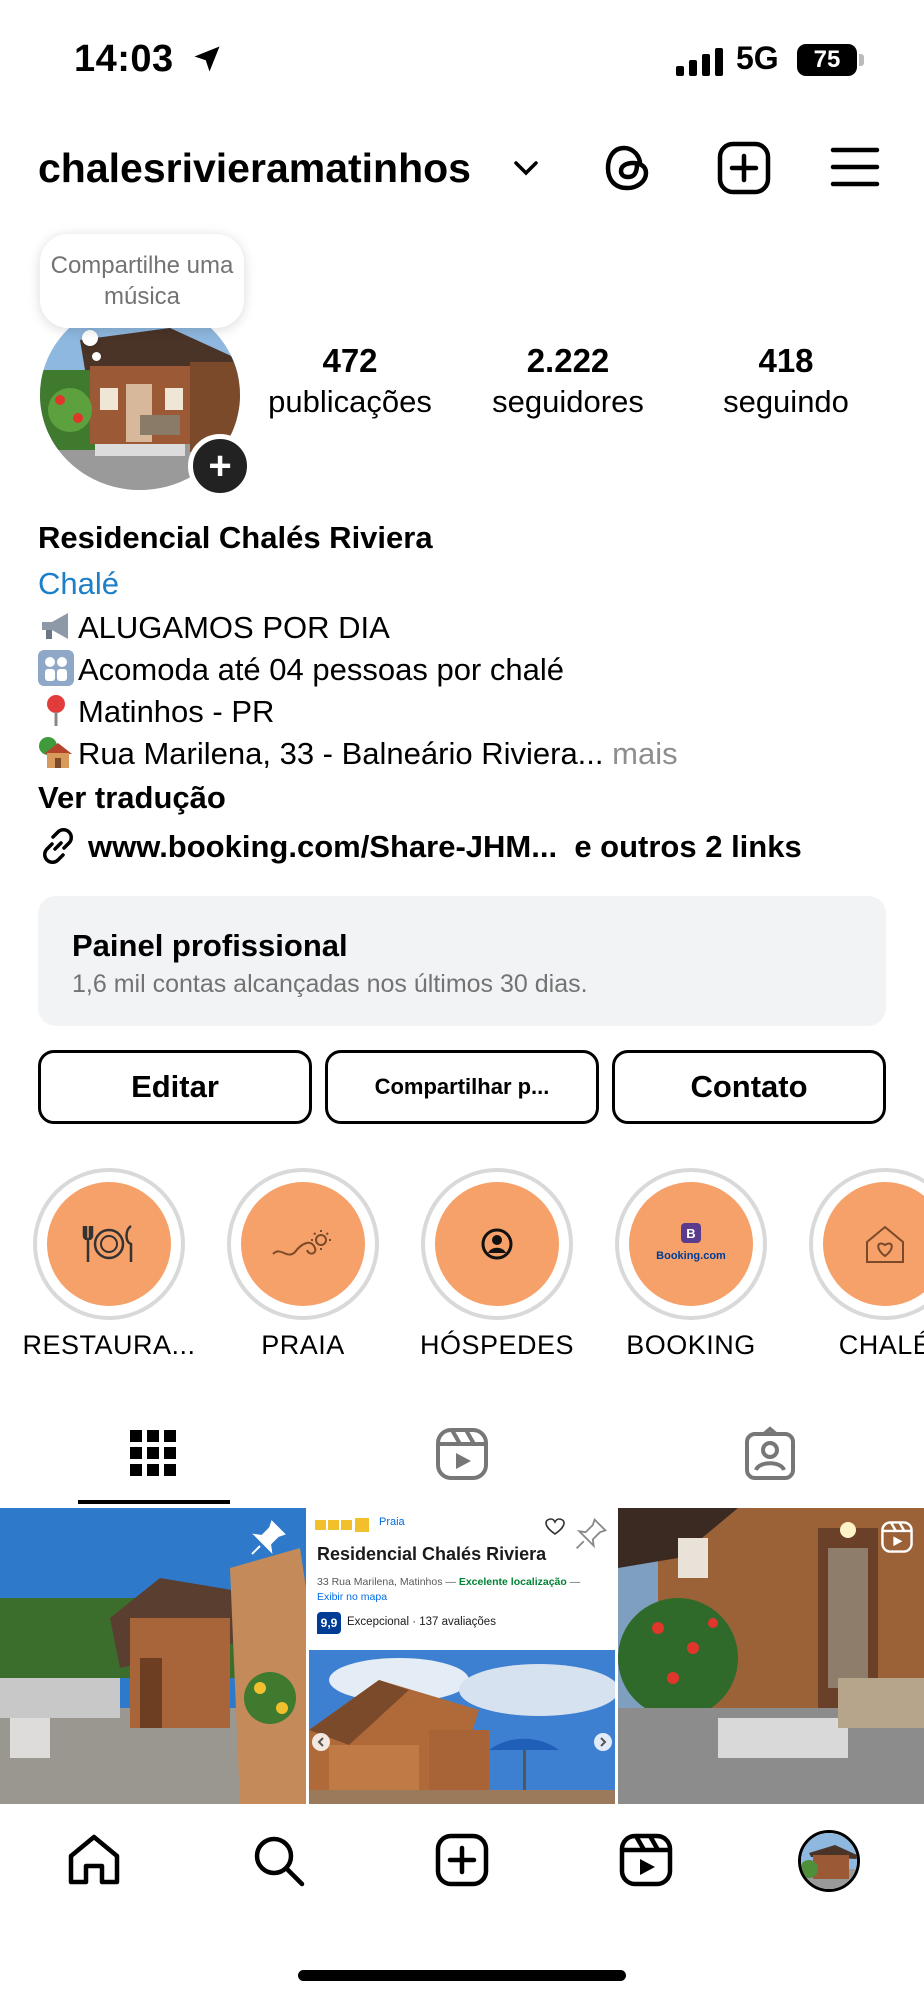  Describe the element at coordinates (220, 466) in the screenshot. I see `add-story-button: +` at that location.